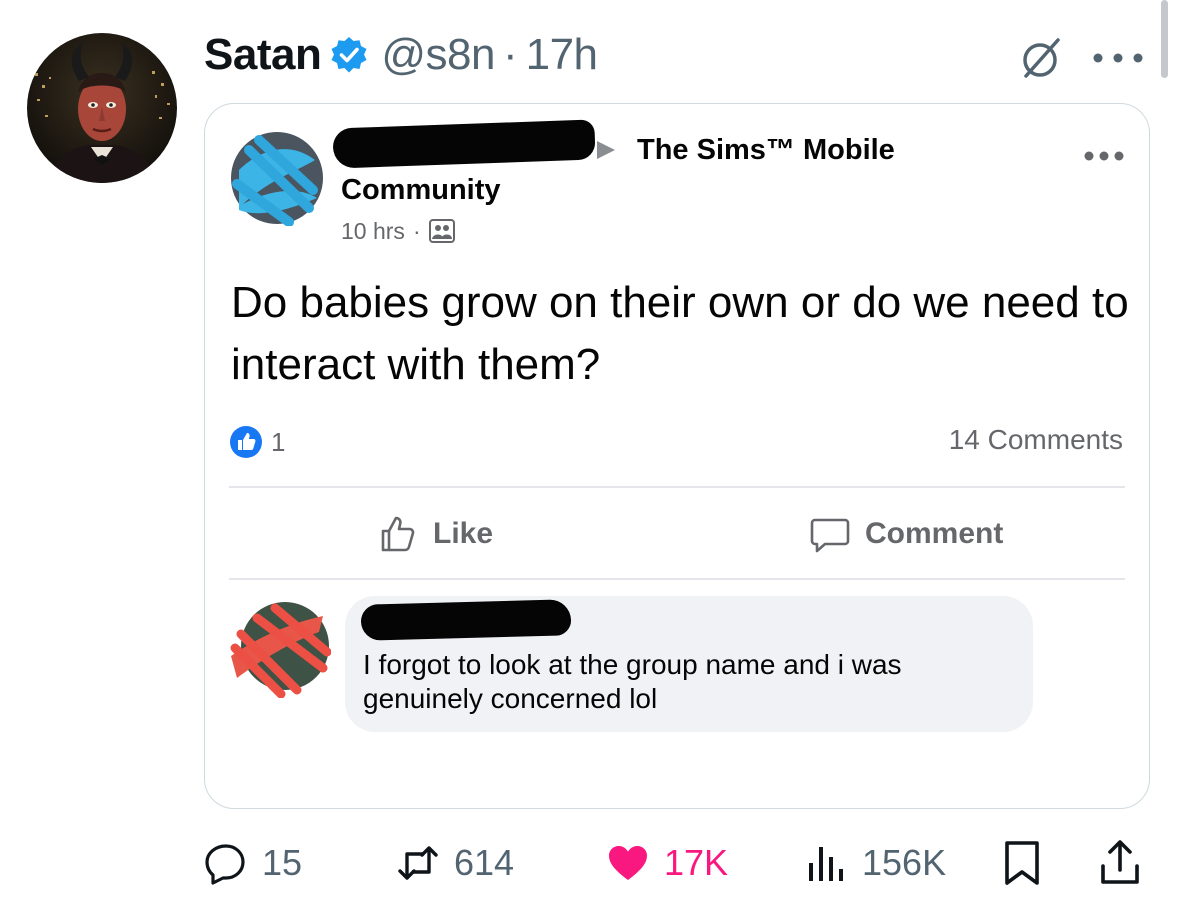 This screenshot has height=905, width=1179. I want to click on redacted-commenter-name, so click(466, 620).